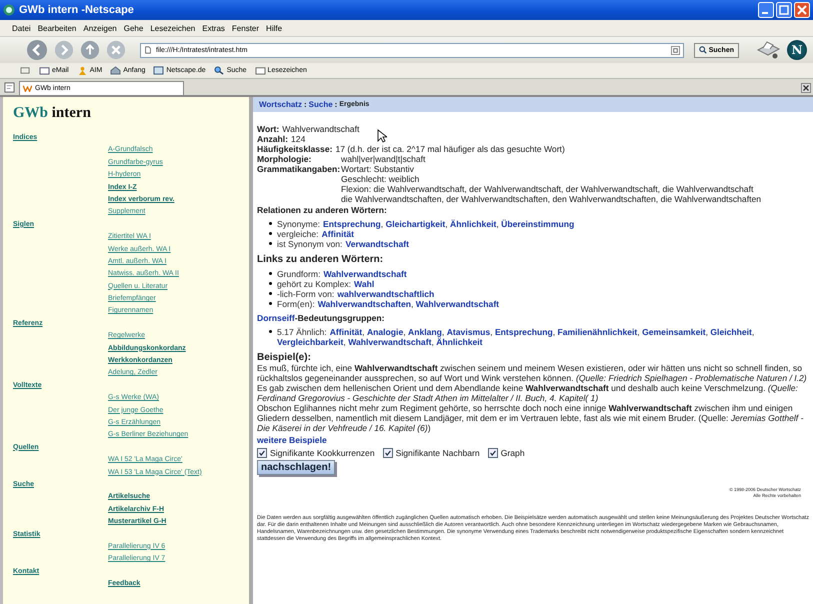 This screenshot has width=813, height=604. Describe the element at coordinates (450, 149) in the screenshot. I see `field-value: 17 (d.h. der ist ca. 2^17 mal häufiger als das gesuchte Wort)` at that location.